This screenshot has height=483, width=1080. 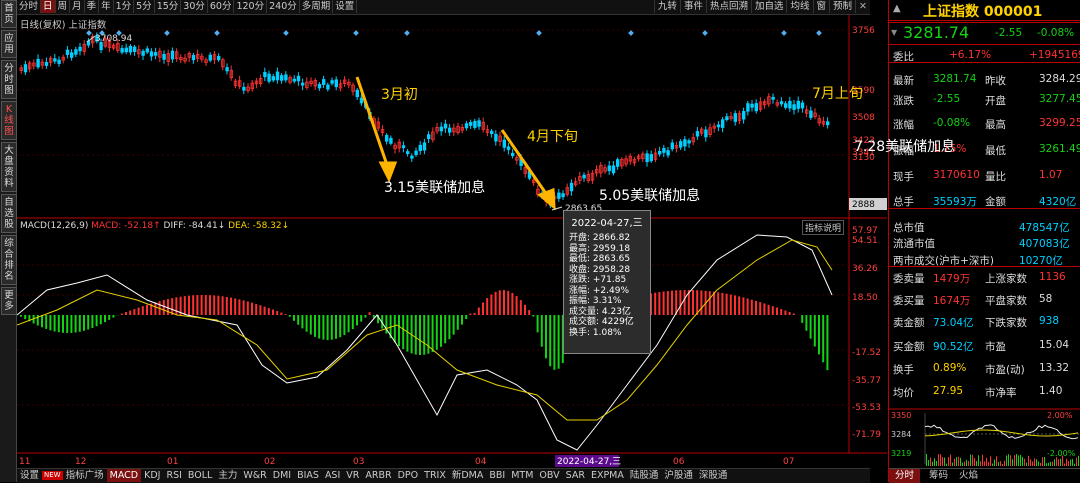 What do you see at coordinates (1059, 149) in the screenshot?
I see `quote-value: 3261.49` at bounding box center [1059, 149].